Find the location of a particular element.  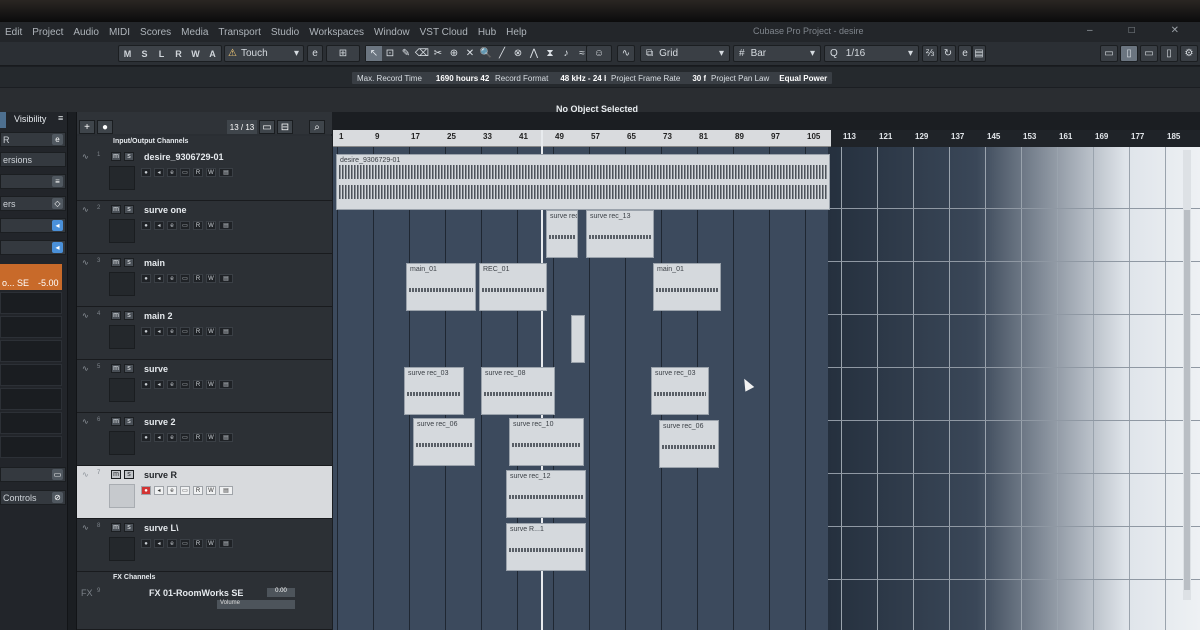

audio-track: ∿ 4 ms main 2 ● ◂ e ▭ R W ▤ is located at coordinates (204, 333).